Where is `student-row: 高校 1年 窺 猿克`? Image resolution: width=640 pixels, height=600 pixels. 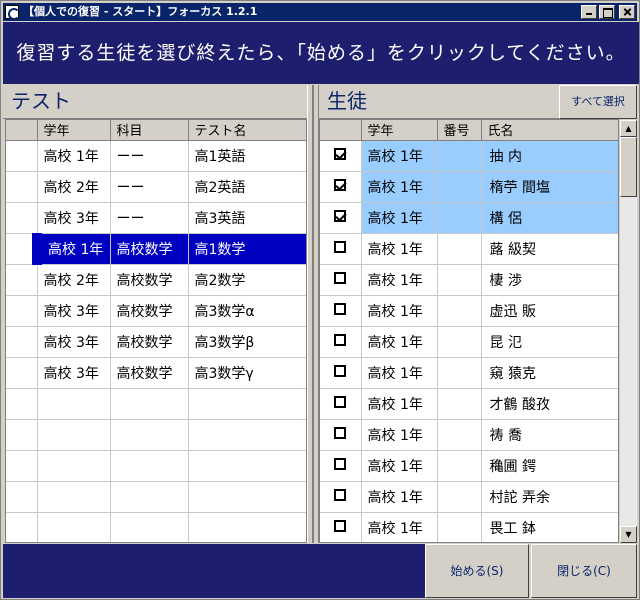 student-row: 高校 1年 窺 猿克 is located at coordinates (469, 373).